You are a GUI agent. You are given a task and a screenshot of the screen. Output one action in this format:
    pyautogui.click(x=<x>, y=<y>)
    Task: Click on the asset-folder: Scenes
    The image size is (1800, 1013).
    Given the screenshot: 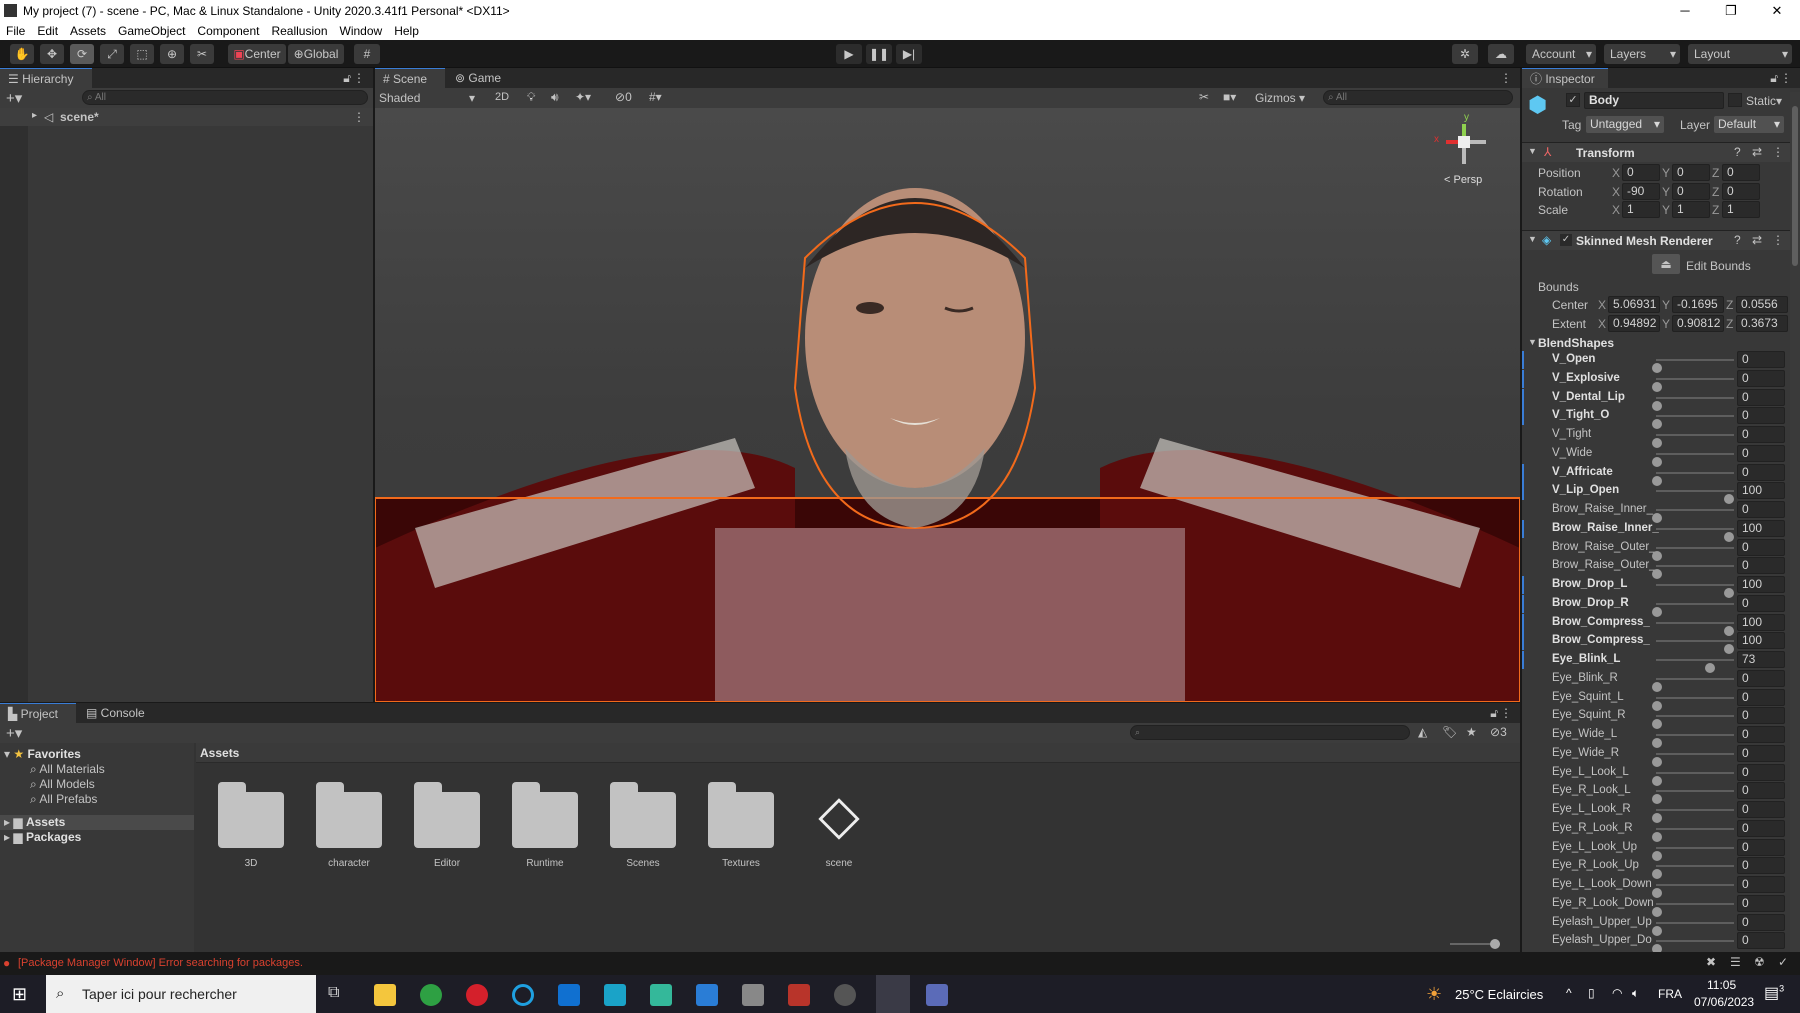 What is the action you would take?
    pyautogui.click(x=643, y=825)
    